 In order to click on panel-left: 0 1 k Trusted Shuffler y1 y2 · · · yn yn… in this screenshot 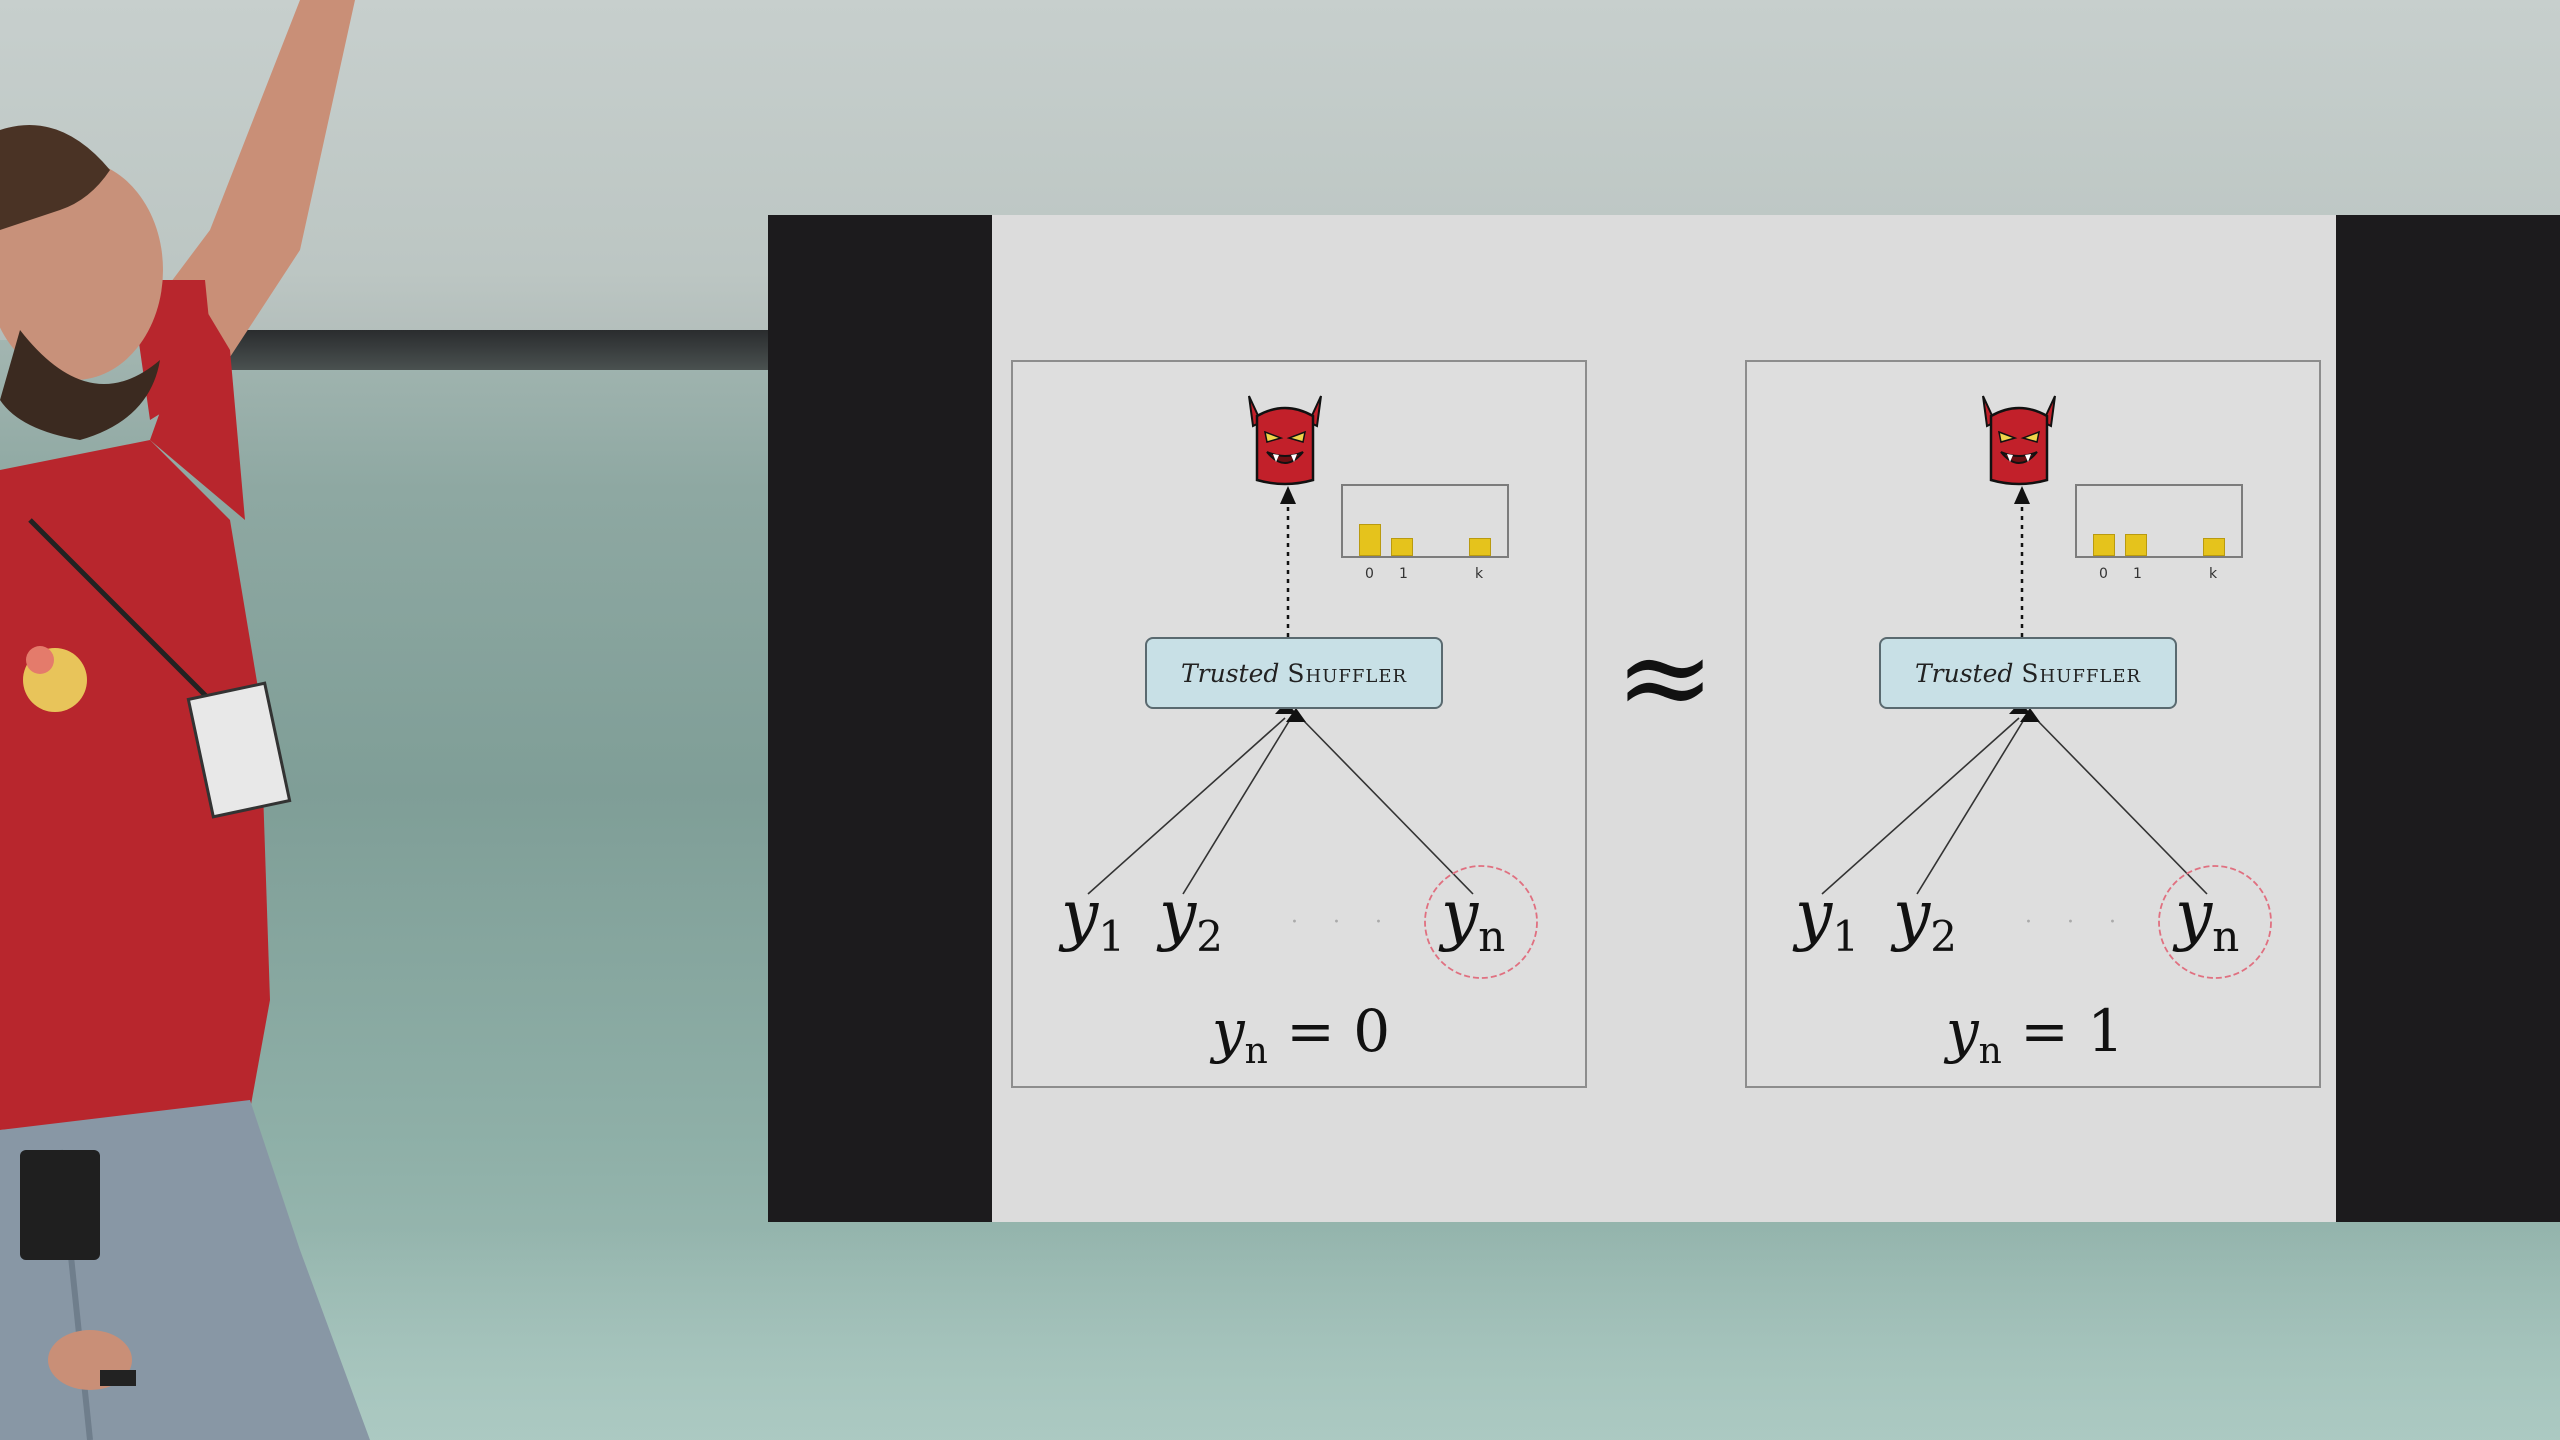, I will do `click(1299, 724)`.